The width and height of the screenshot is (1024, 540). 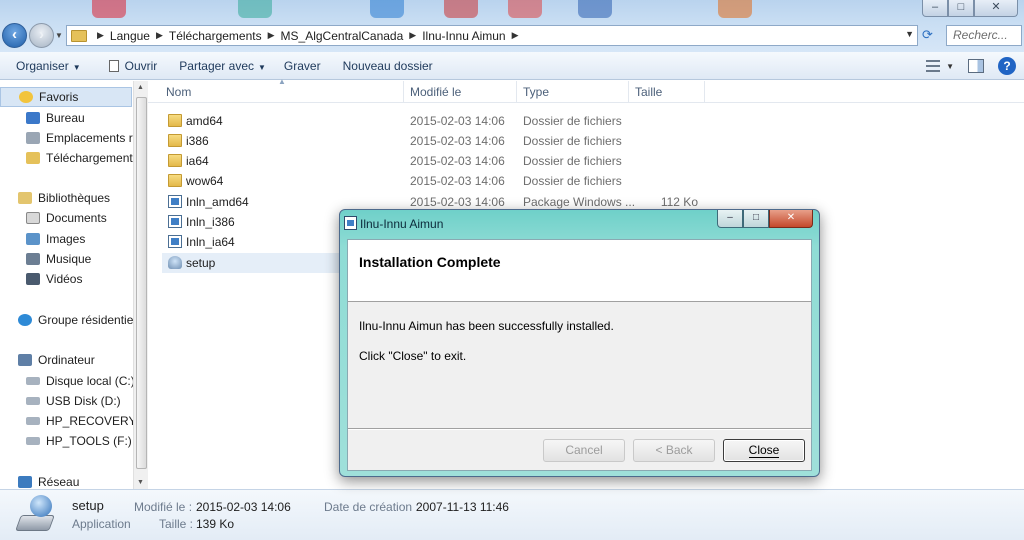 What do you see at coordinates (674, 450) in the screenshot?
I see `back-button: < Back` at bounding box center [674, 450].